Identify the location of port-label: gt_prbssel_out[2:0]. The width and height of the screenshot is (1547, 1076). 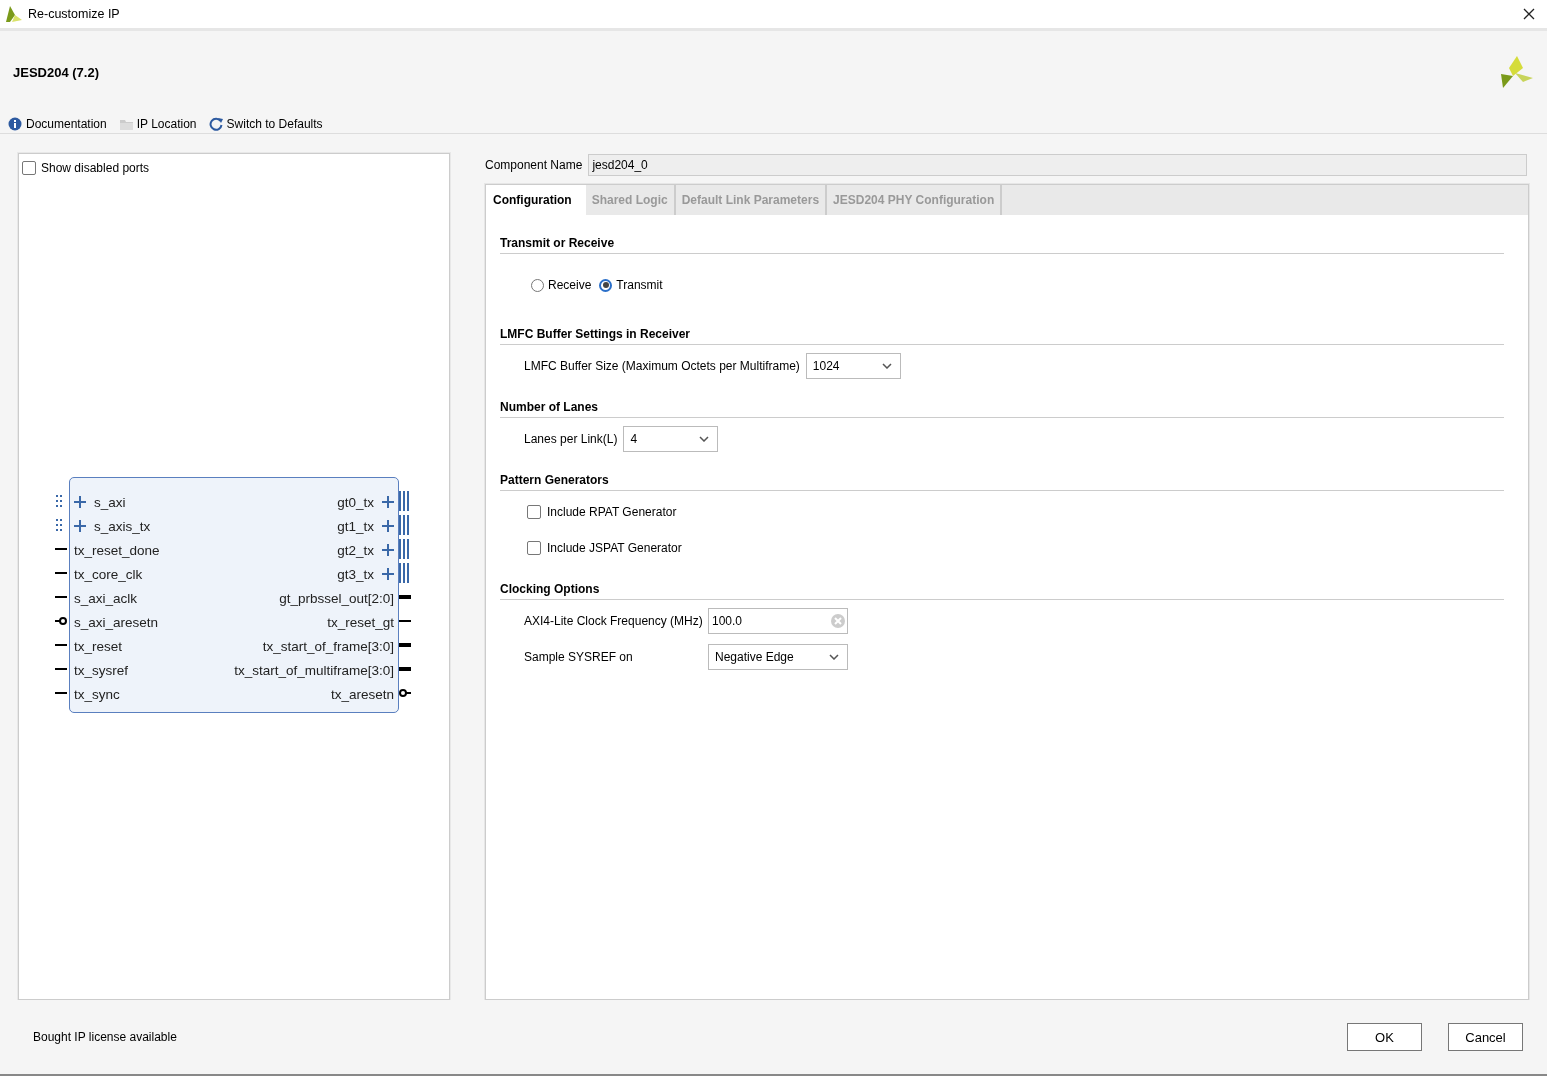
(336, 598).